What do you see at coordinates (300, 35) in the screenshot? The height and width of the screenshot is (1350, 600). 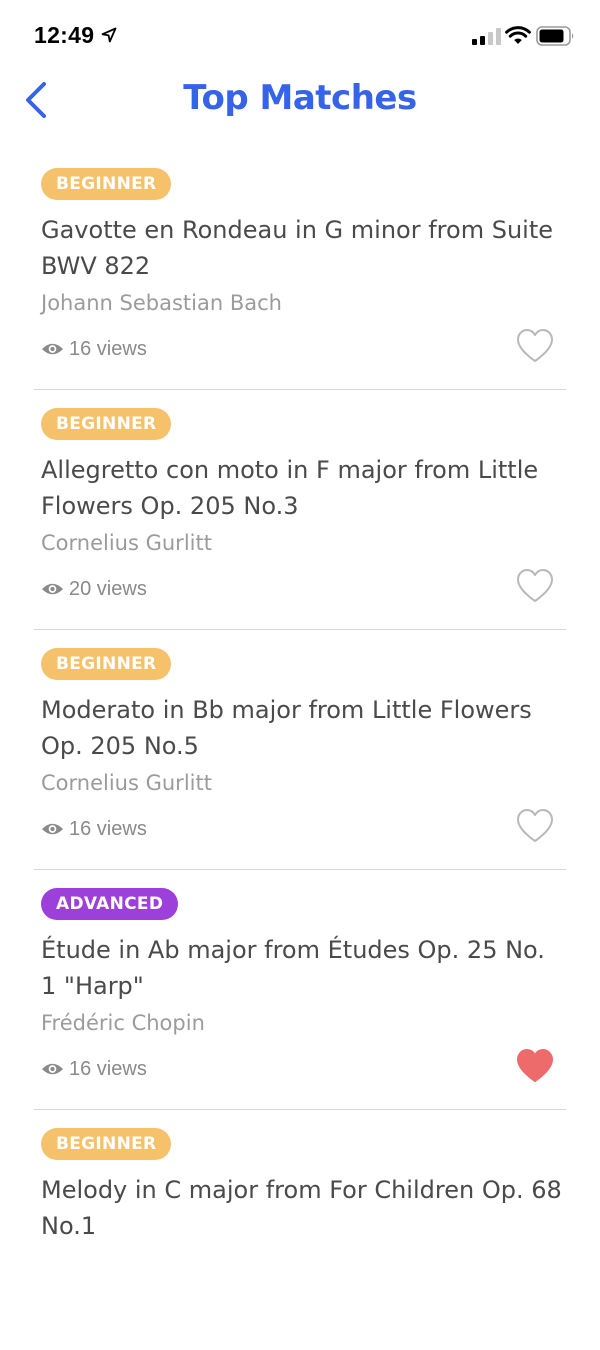 I see `status-bar: 12:49` at bounding box center [300, 35].